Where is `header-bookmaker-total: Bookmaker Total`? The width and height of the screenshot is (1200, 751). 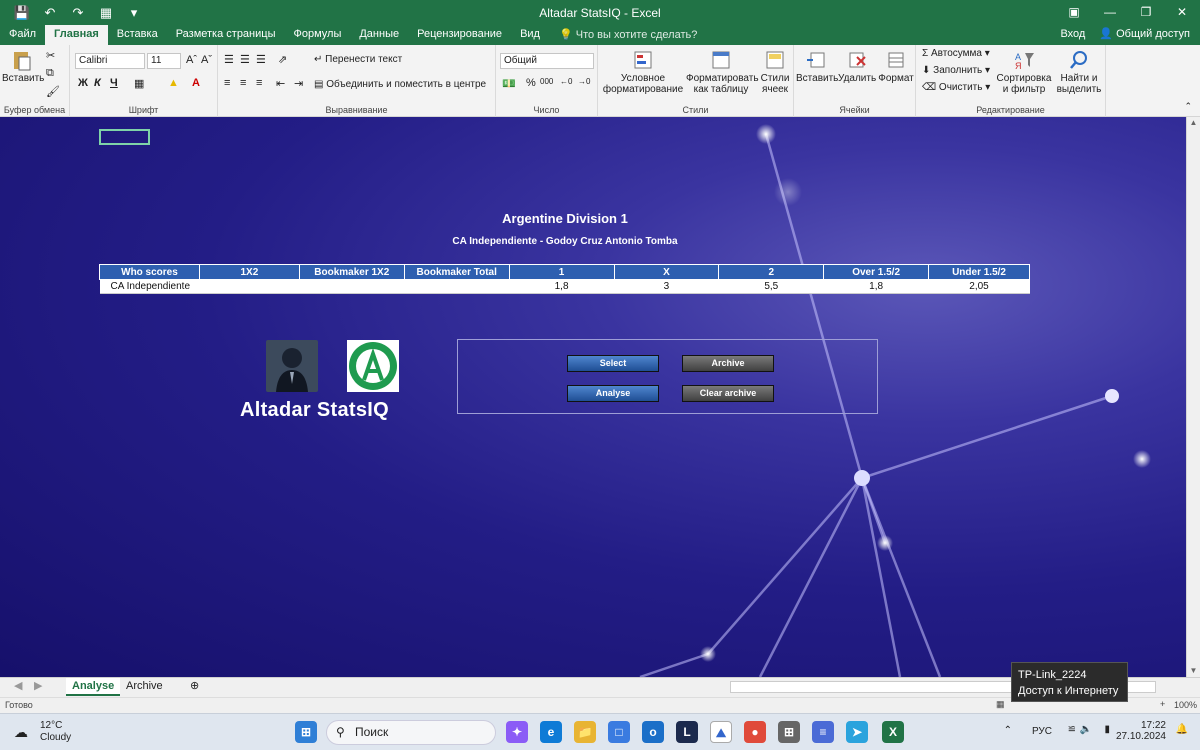 header-bookmaker-total: Bookmaker Total is located at coordinates (456, 272).